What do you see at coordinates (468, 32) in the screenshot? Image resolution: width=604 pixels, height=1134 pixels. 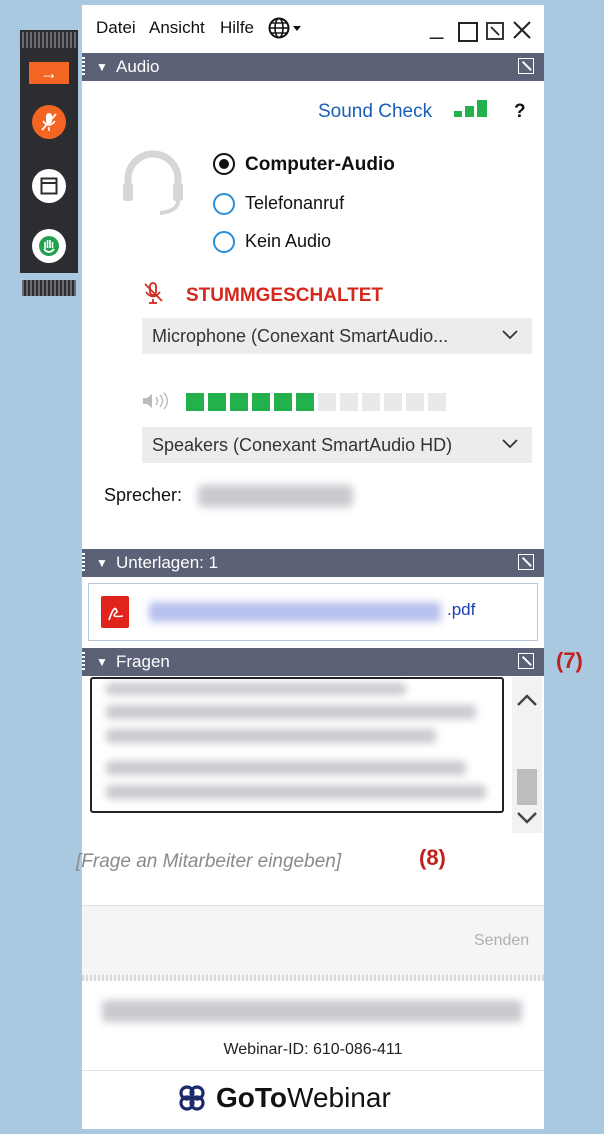 I see `maximize-button` at bounding box center [468, 32].